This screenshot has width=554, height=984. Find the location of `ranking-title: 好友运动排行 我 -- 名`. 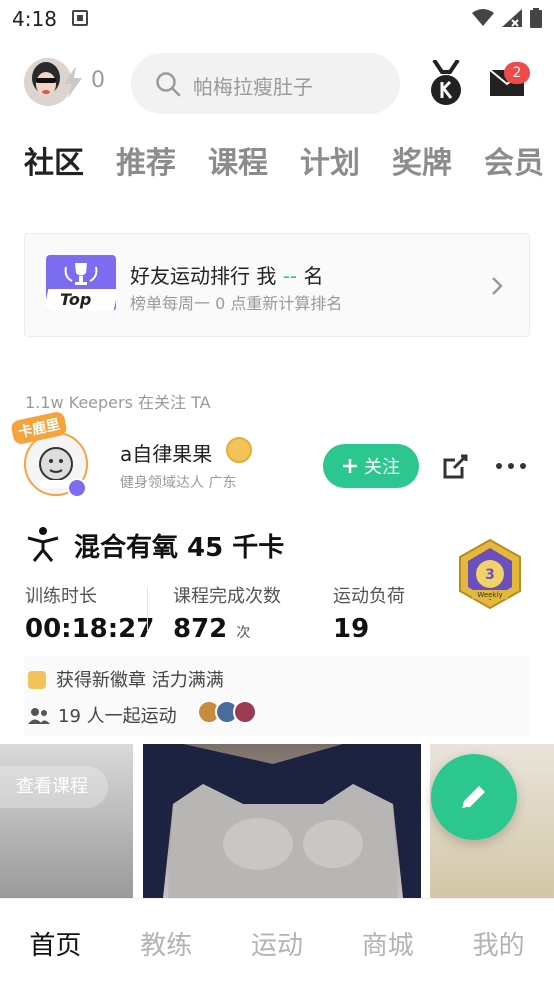

ranking-title: 好友运动排行 我 -- 名 is located at coordinates (227, 274).